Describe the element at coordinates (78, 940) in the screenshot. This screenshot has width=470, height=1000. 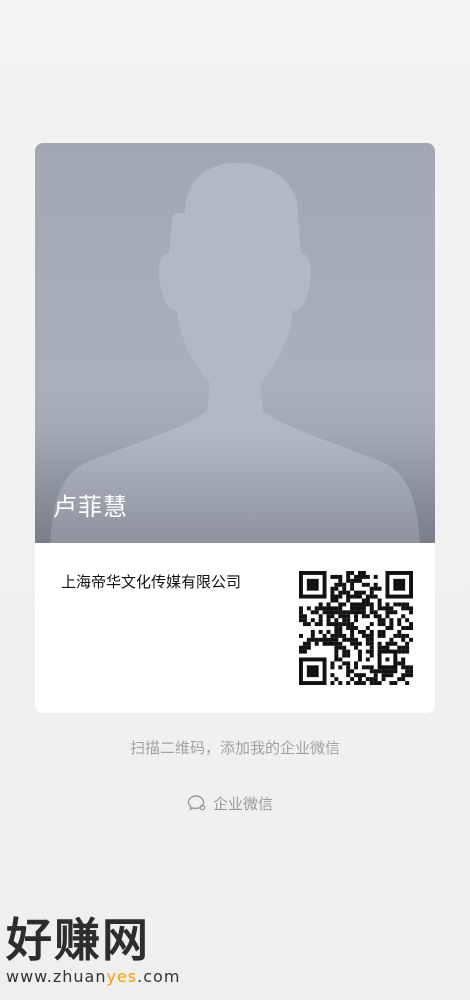
I see `watermark-logo-text: 好赚网` at that location.